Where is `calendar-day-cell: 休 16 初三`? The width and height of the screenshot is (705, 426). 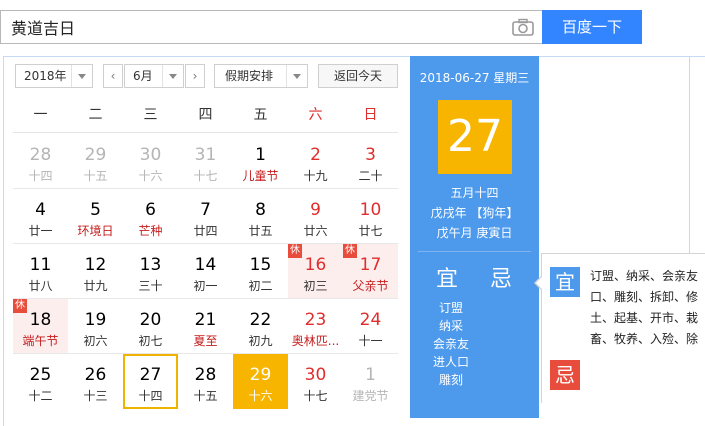
calendar-day-cell: 休 16 初三 is located at coordinates (315, 271).